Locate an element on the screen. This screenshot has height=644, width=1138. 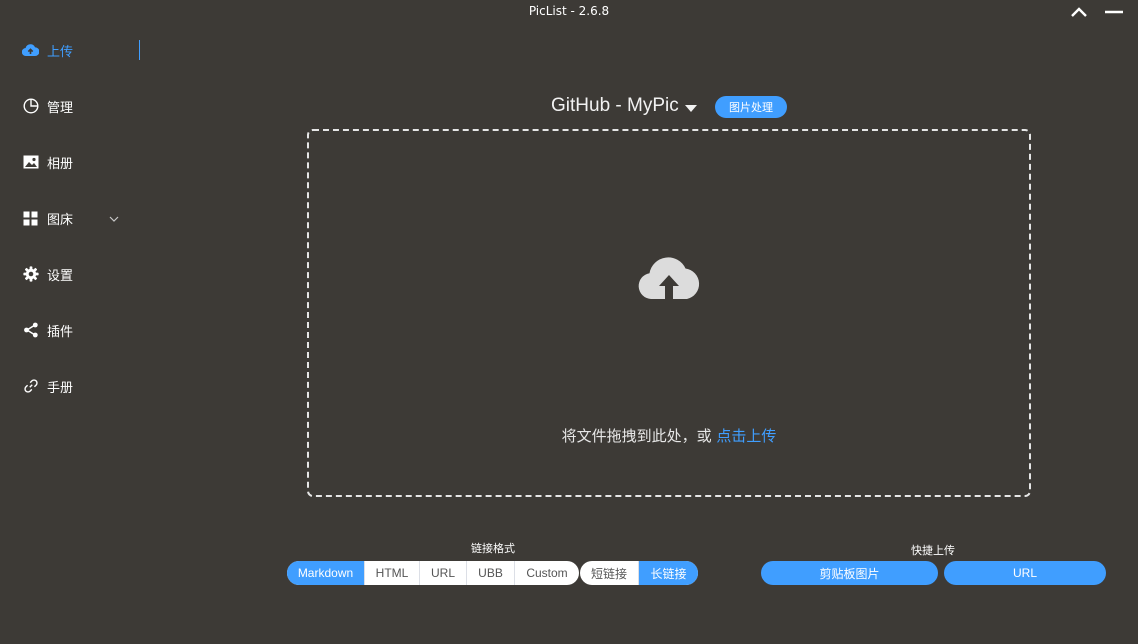
link-length-selector: 短链接 长链接 is located at coordinates (639, 573).